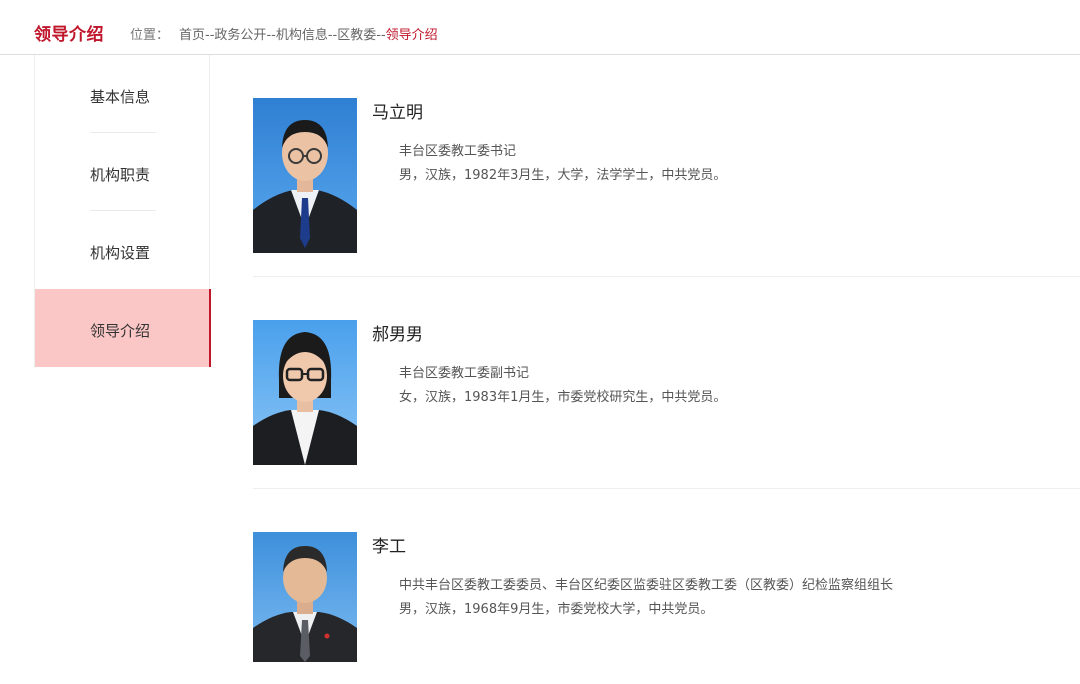  Describe the element at coordinates (646, 585) in the screenshot. I see `leader-position: 中共丰台区委教工委委员、丰台区纪委区监委驻区委教工委（区教委）纪检监察组组长` at that location.